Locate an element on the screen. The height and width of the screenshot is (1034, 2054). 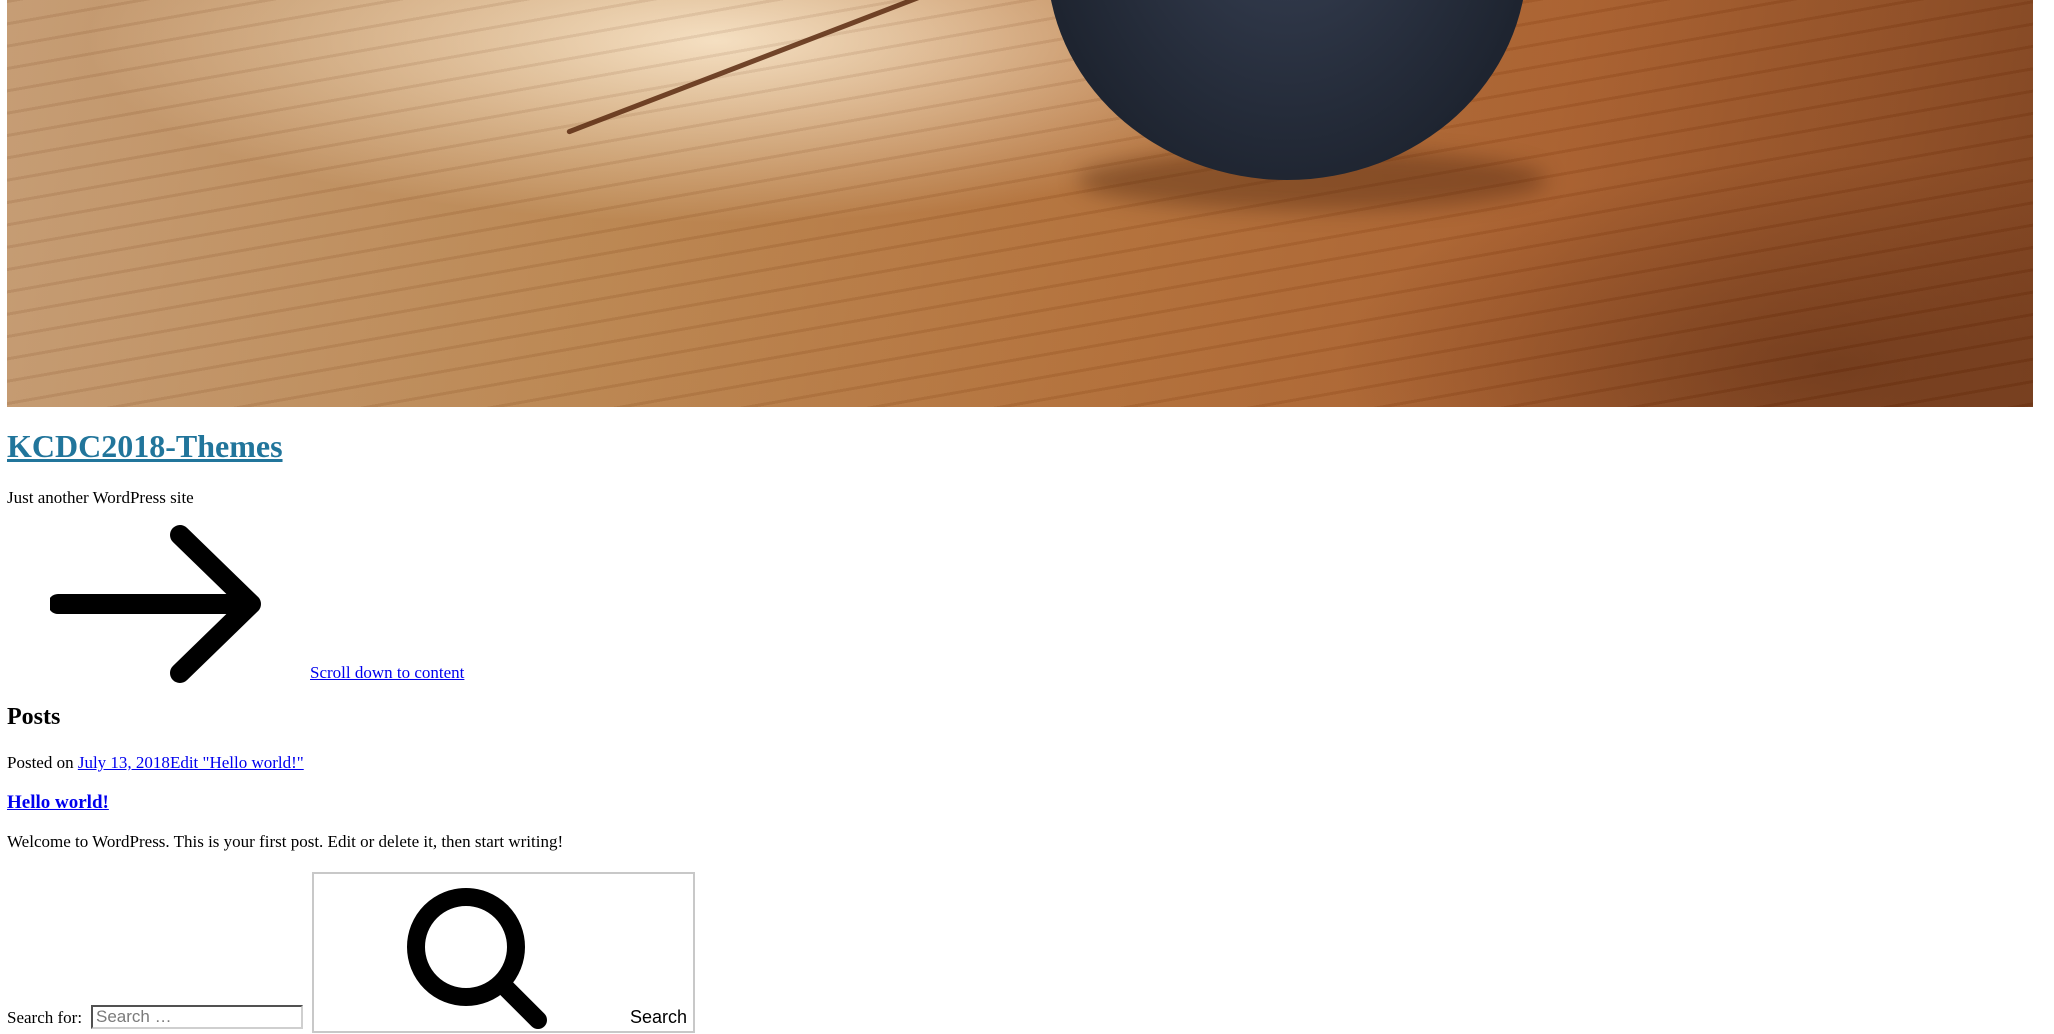
search-input is located at coordinates (197, 1017).